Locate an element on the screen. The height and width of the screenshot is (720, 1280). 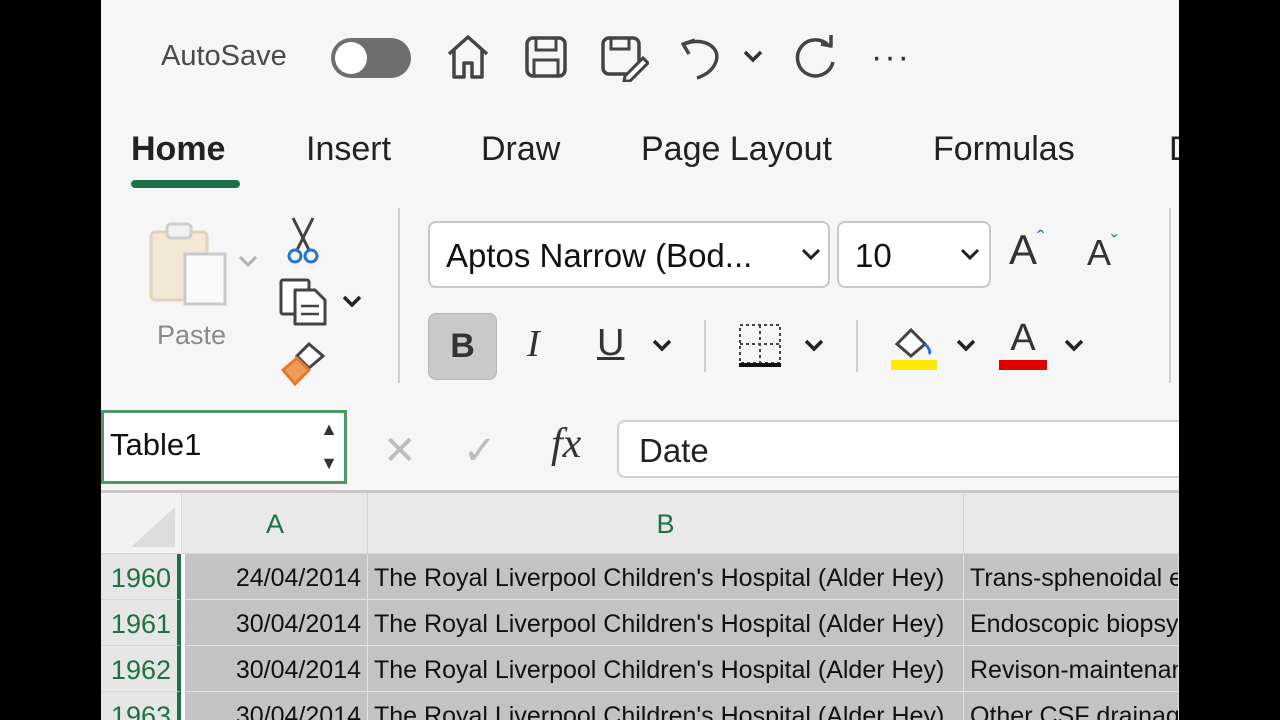
font-size-dropdown: 10 is located at coordinates (914, 254).